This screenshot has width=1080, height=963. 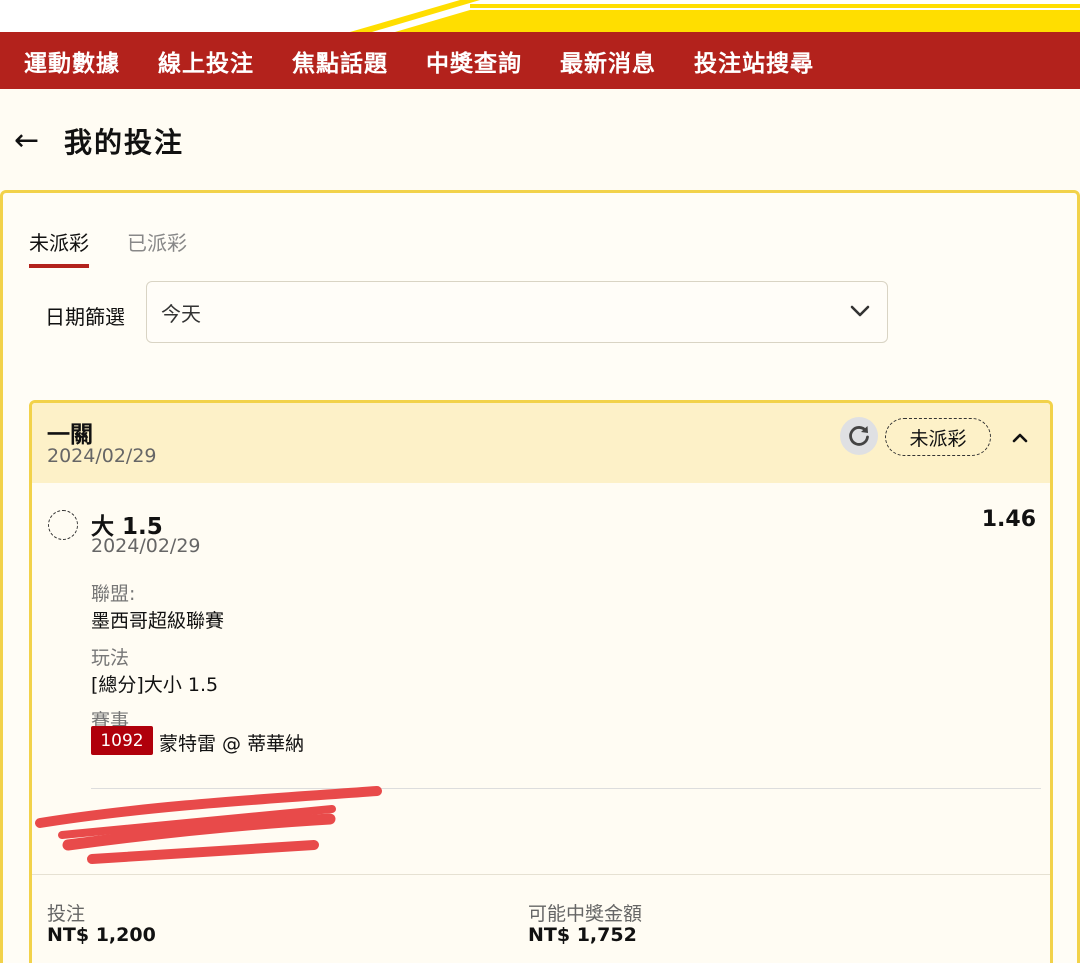 What do you see at coordinates (110, 658) in the screenshot?
I see `market-label: 玩法` at bounding box center [110, 658].